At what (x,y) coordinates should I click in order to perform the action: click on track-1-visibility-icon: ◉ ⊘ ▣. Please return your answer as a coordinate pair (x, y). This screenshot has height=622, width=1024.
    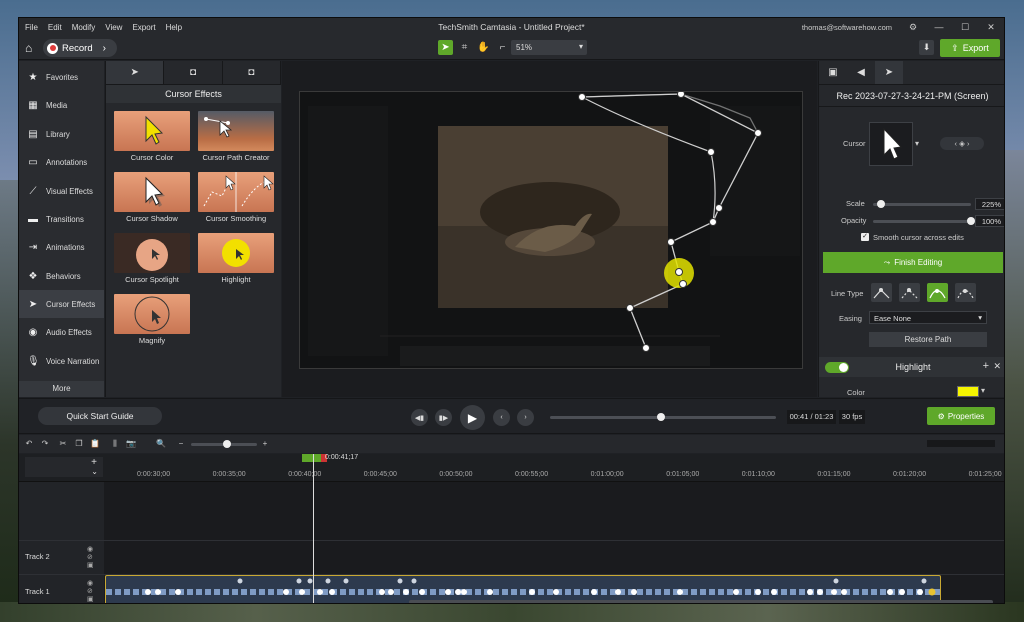
    Looking at the image, I should click on (90, 591).